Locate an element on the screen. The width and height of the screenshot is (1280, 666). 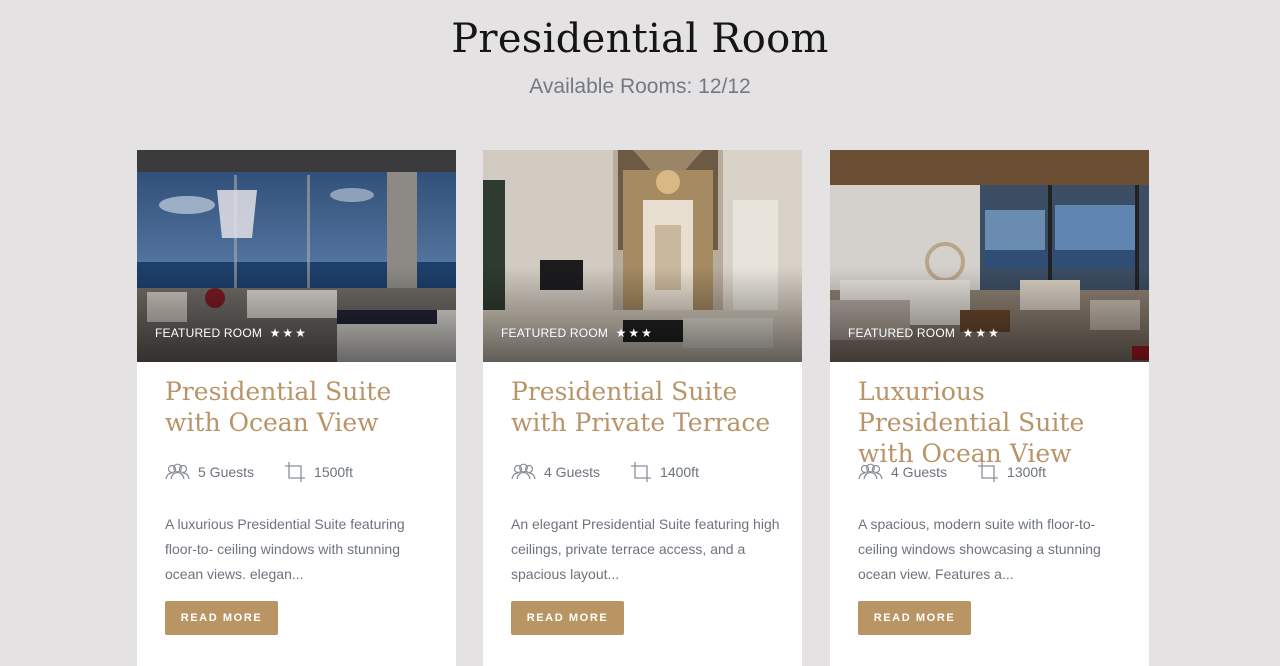
size-info: 1500ft is located at coordinates (318, 472).